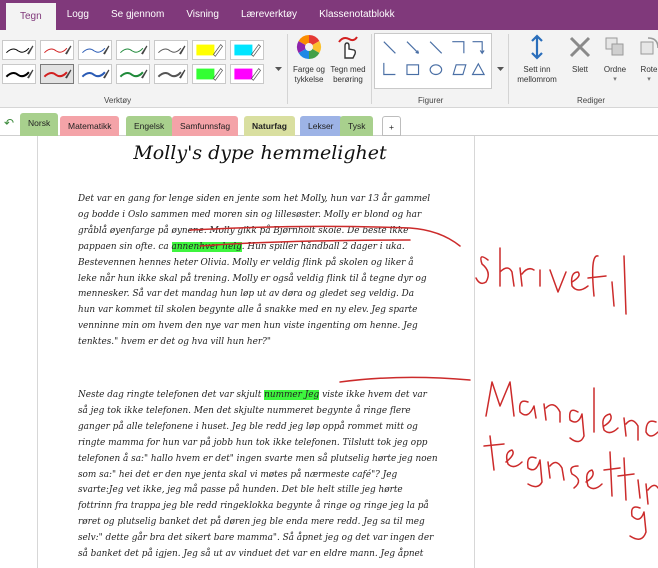  What do you see at coordinates (591, 100) in the screenshot?
I see `group-label-edit: Rediger` at bounding box center [591, 100].